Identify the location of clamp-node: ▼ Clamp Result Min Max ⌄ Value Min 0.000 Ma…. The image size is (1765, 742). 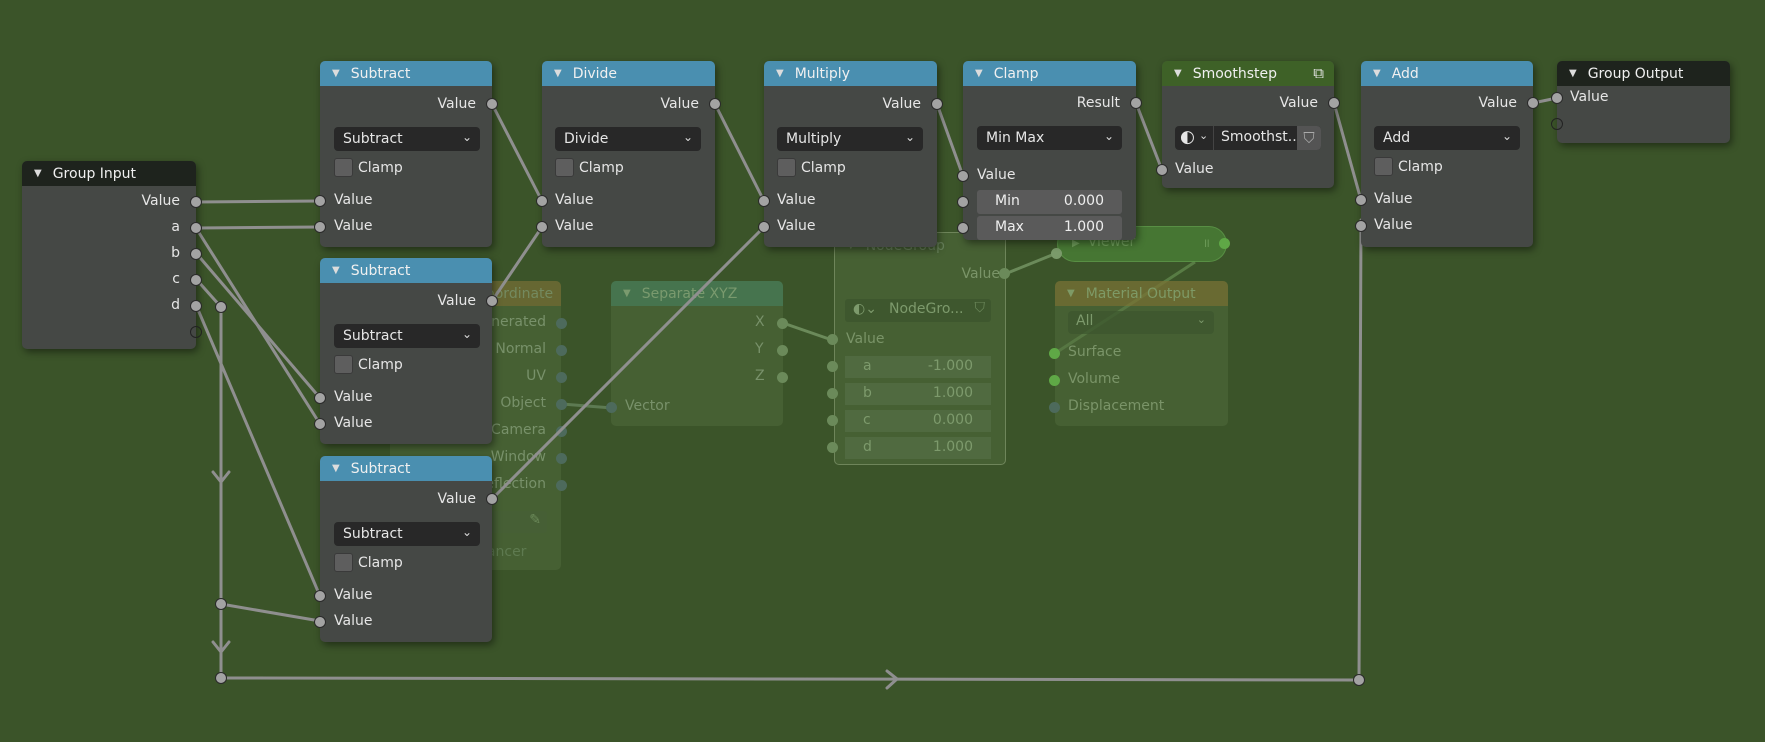
(1049, 150).